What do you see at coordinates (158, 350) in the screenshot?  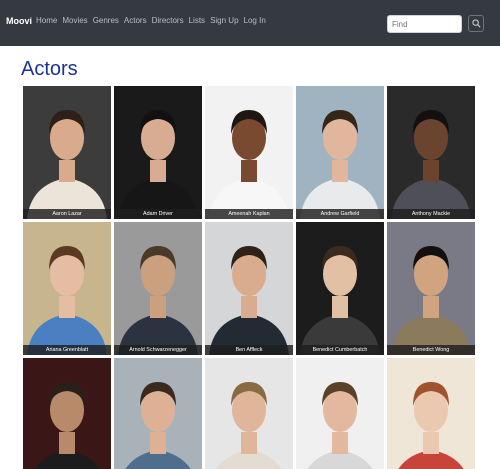 I see `actor-name: Arnold Schwarzenegger` at bounding box center [158, 350].